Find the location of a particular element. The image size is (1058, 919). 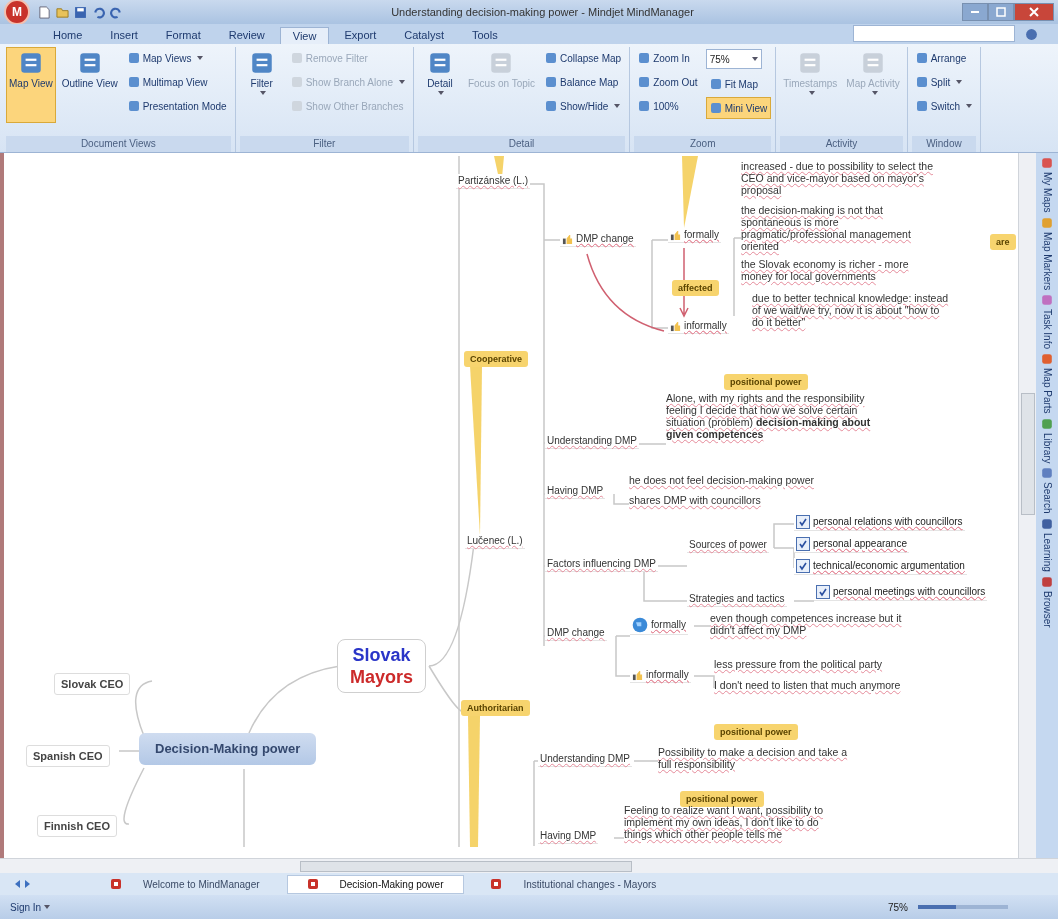

ribbon-button: Map View is located at coordinates (31, 85).